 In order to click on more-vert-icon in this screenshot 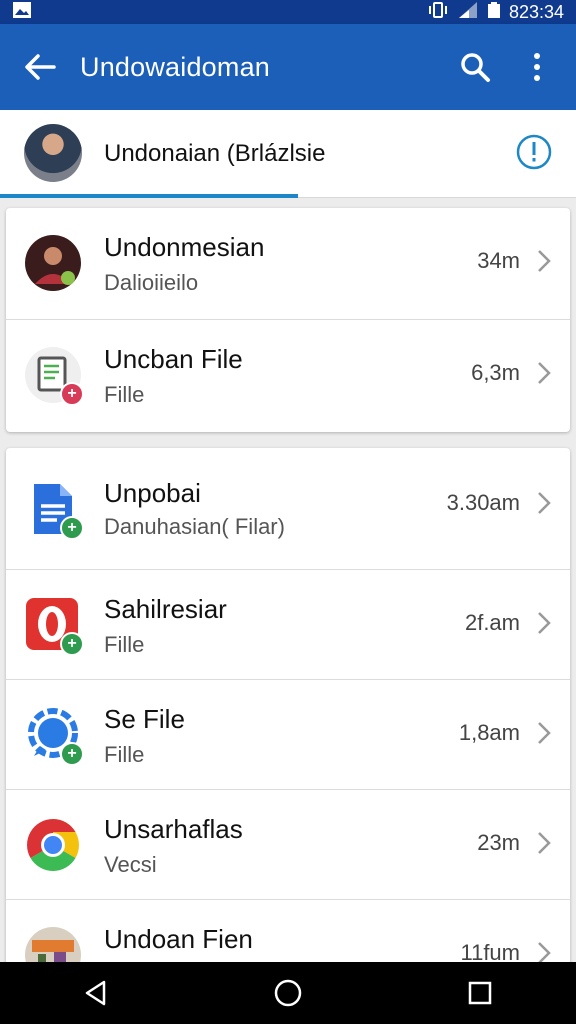, I will do `click(537, 67)`.